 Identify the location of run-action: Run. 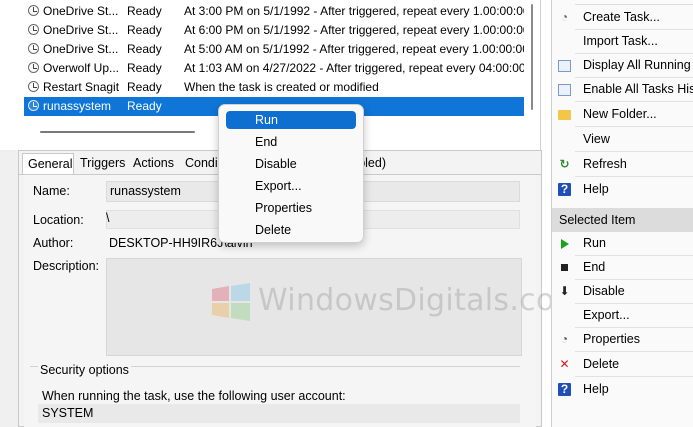
(622, 243).